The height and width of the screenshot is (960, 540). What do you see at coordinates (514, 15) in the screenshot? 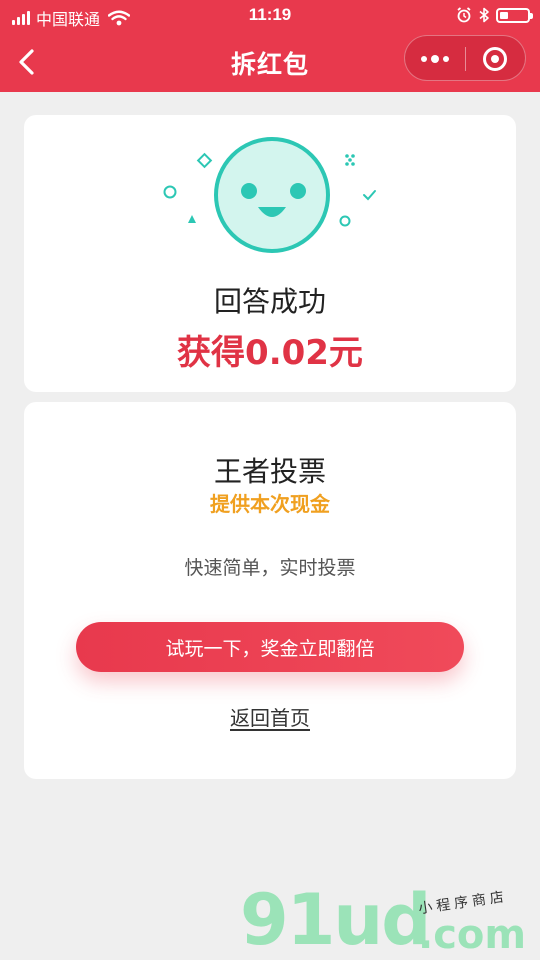
I see `battery-icon` at bounding box center [514, 15].